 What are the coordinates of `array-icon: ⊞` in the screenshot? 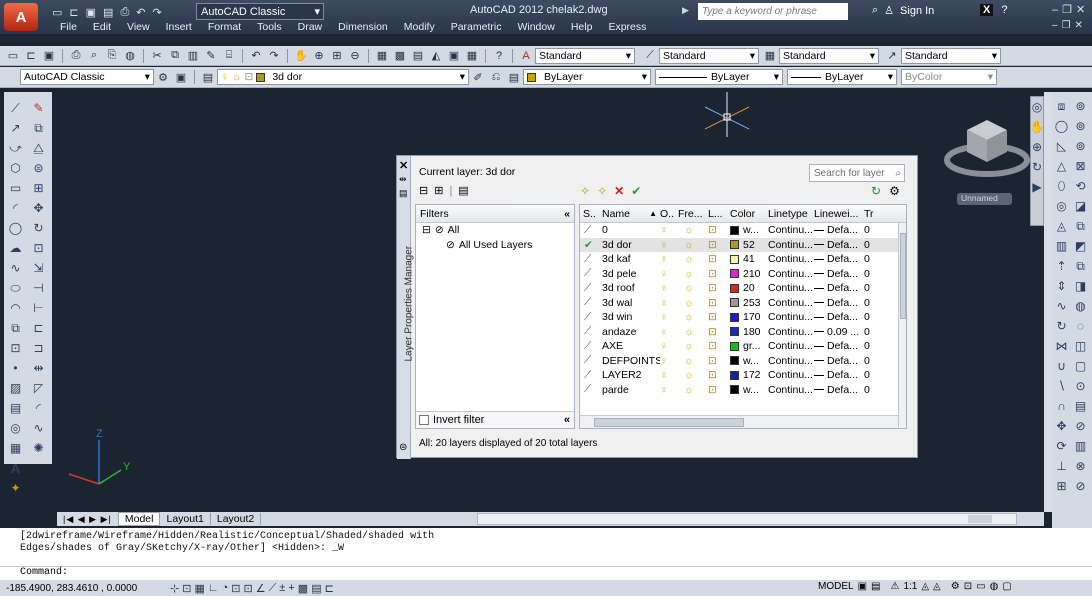 It's located at (38, 188).